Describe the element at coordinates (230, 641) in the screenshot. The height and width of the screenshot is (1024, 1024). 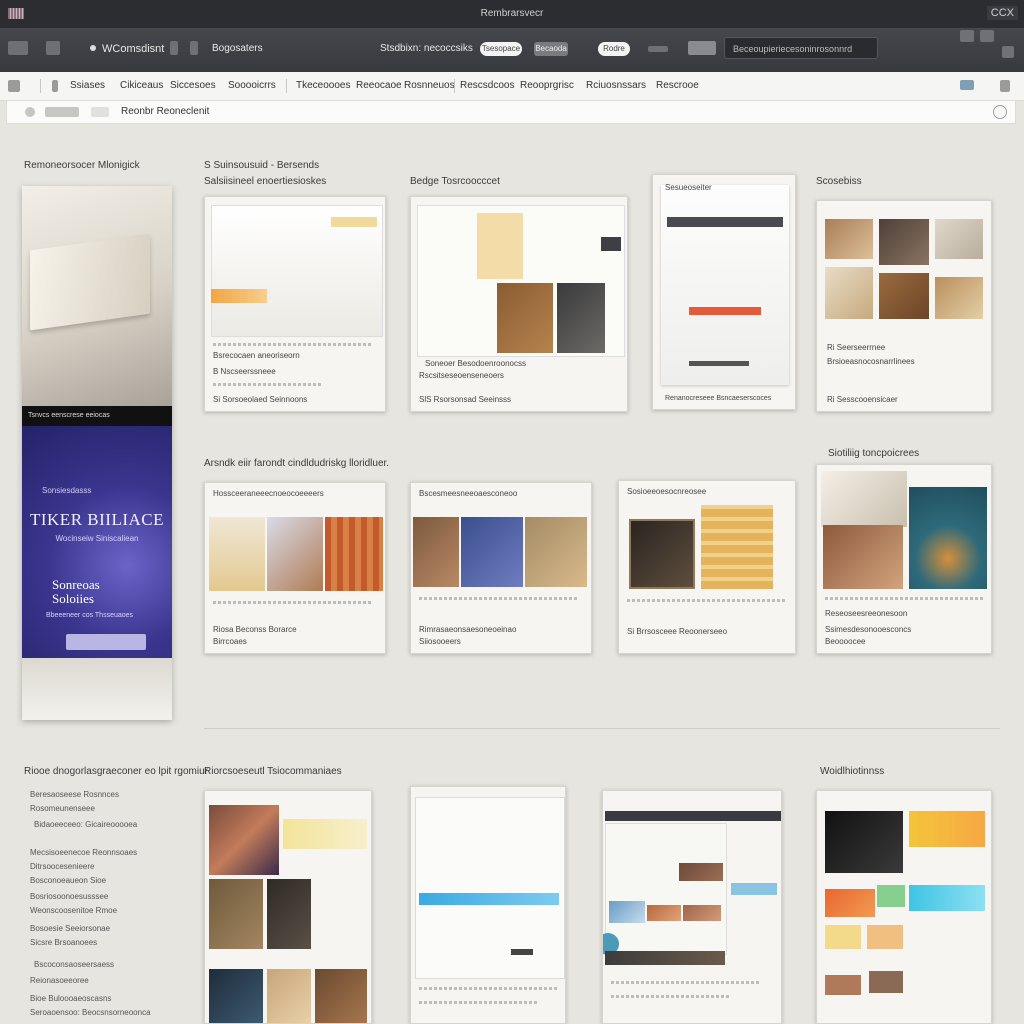
I see `card-caption: Birrcoaes` at that location.